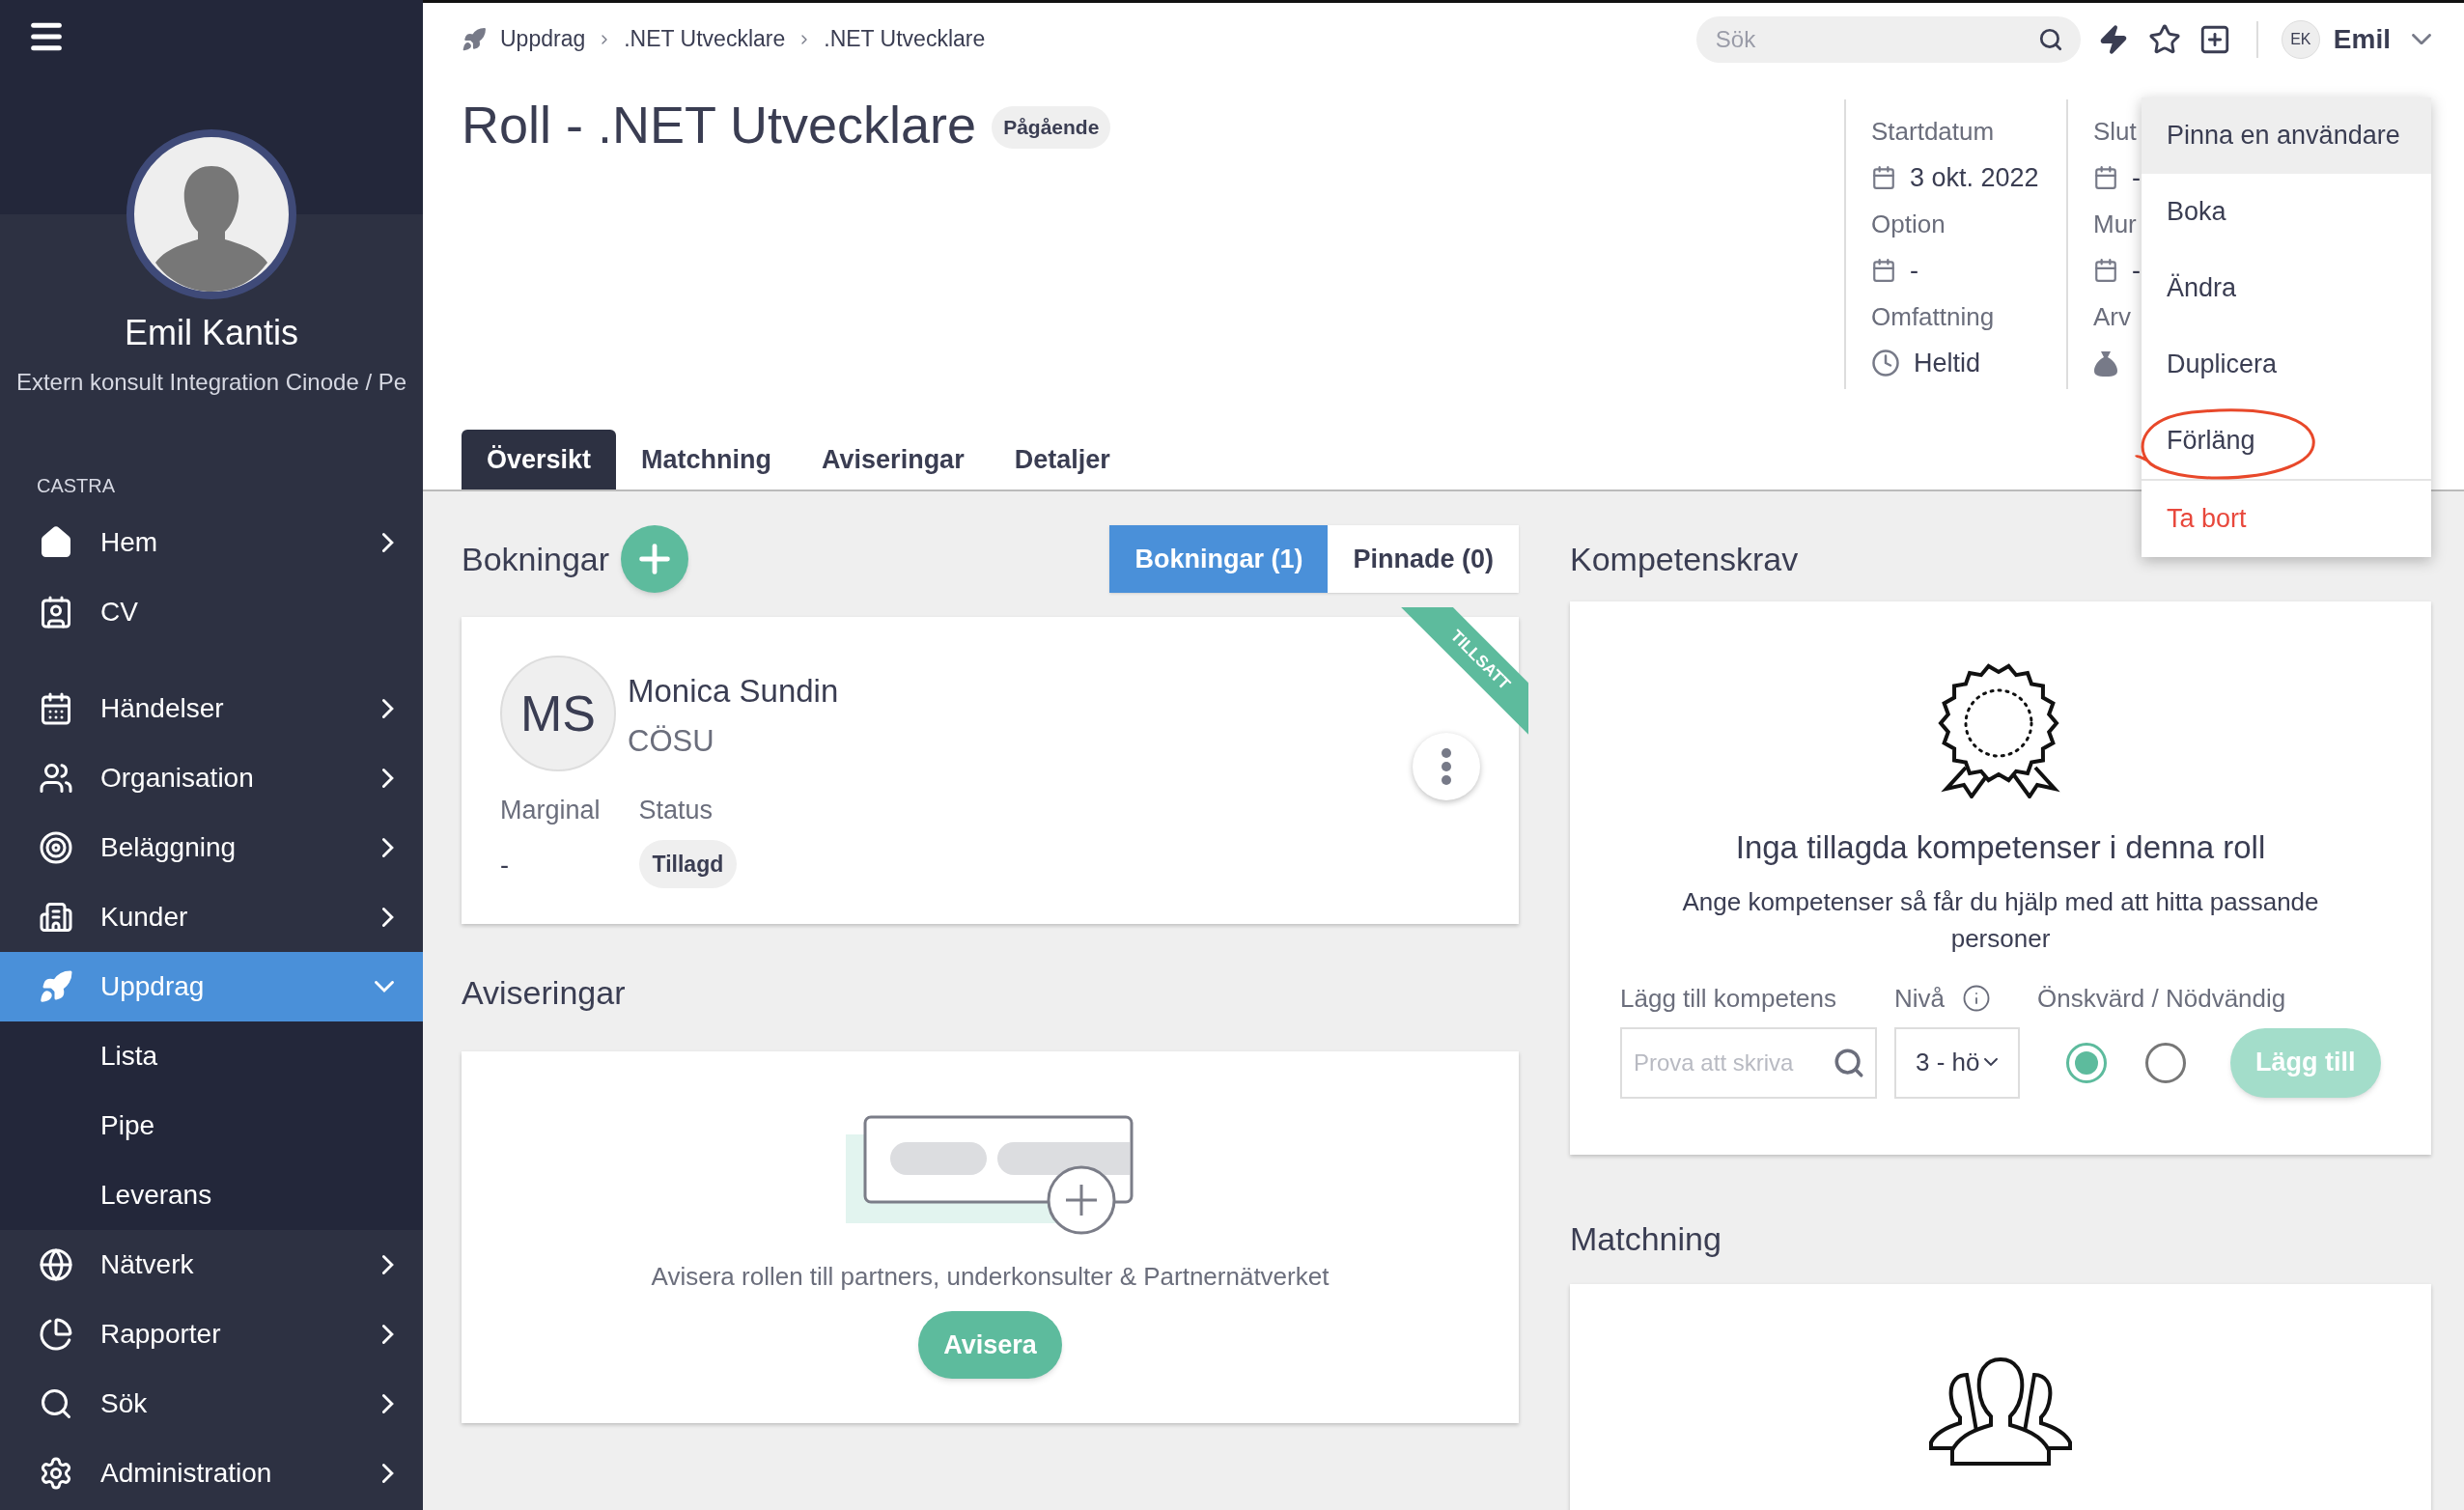  I want to click on status-badge: Tillagd, so click(688, 864).